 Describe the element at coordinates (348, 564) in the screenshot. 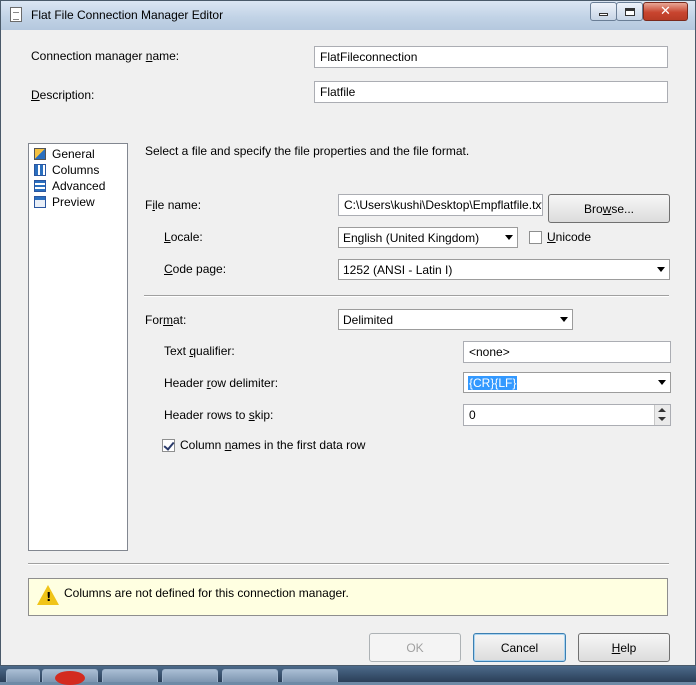

I see `footer-divider` at that location.